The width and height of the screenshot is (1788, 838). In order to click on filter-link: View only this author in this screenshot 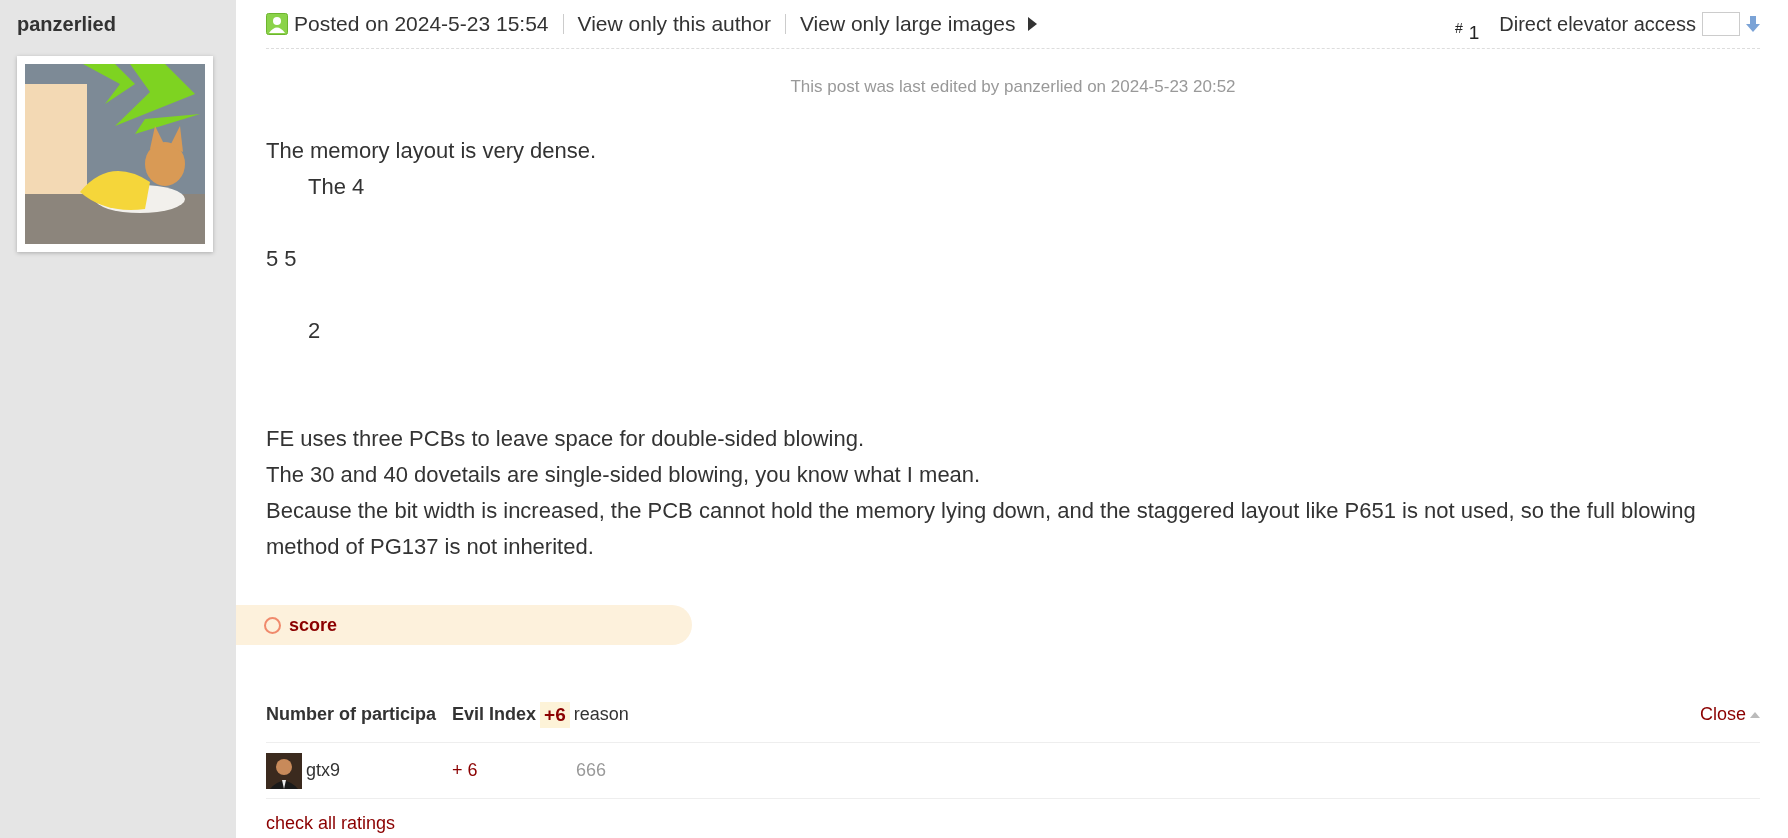, I will do `click(674, 24)`.